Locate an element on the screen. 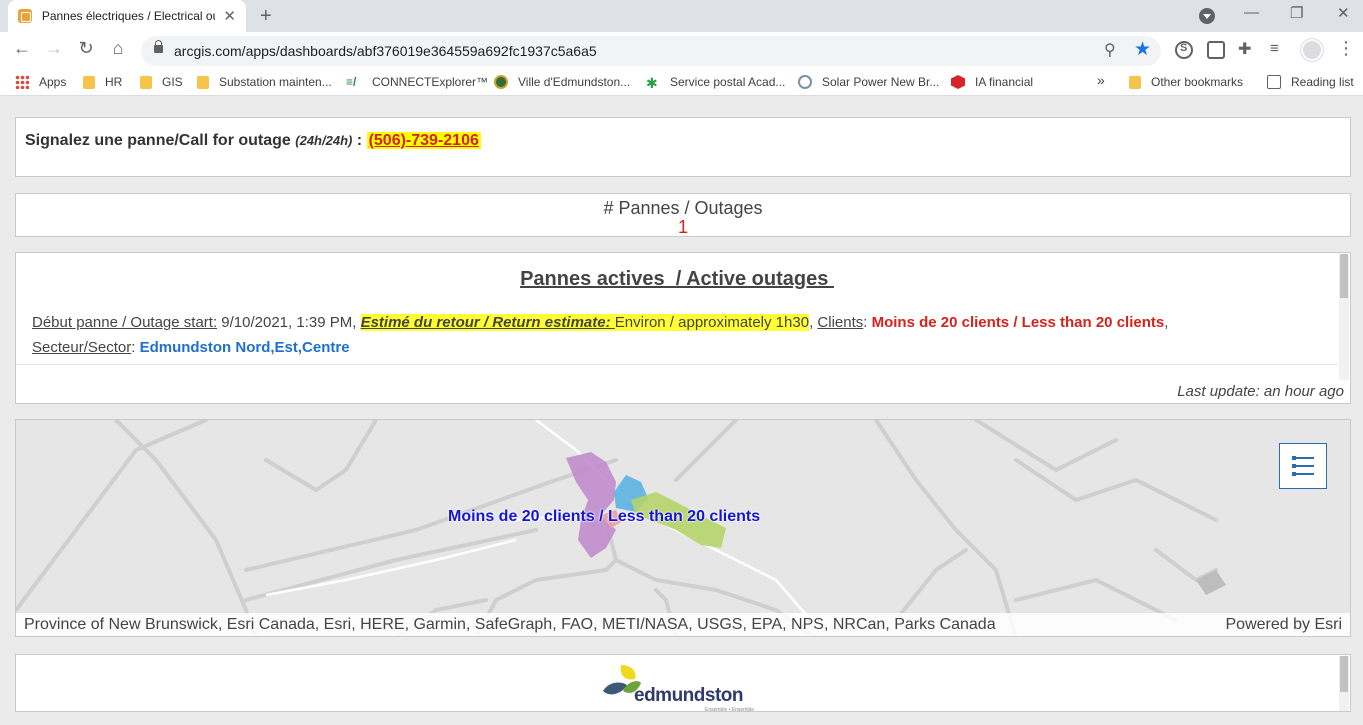 Image resolution: width=1363 pixels, height=725 pixels. ia-icon is located at coordinates (958, 82).